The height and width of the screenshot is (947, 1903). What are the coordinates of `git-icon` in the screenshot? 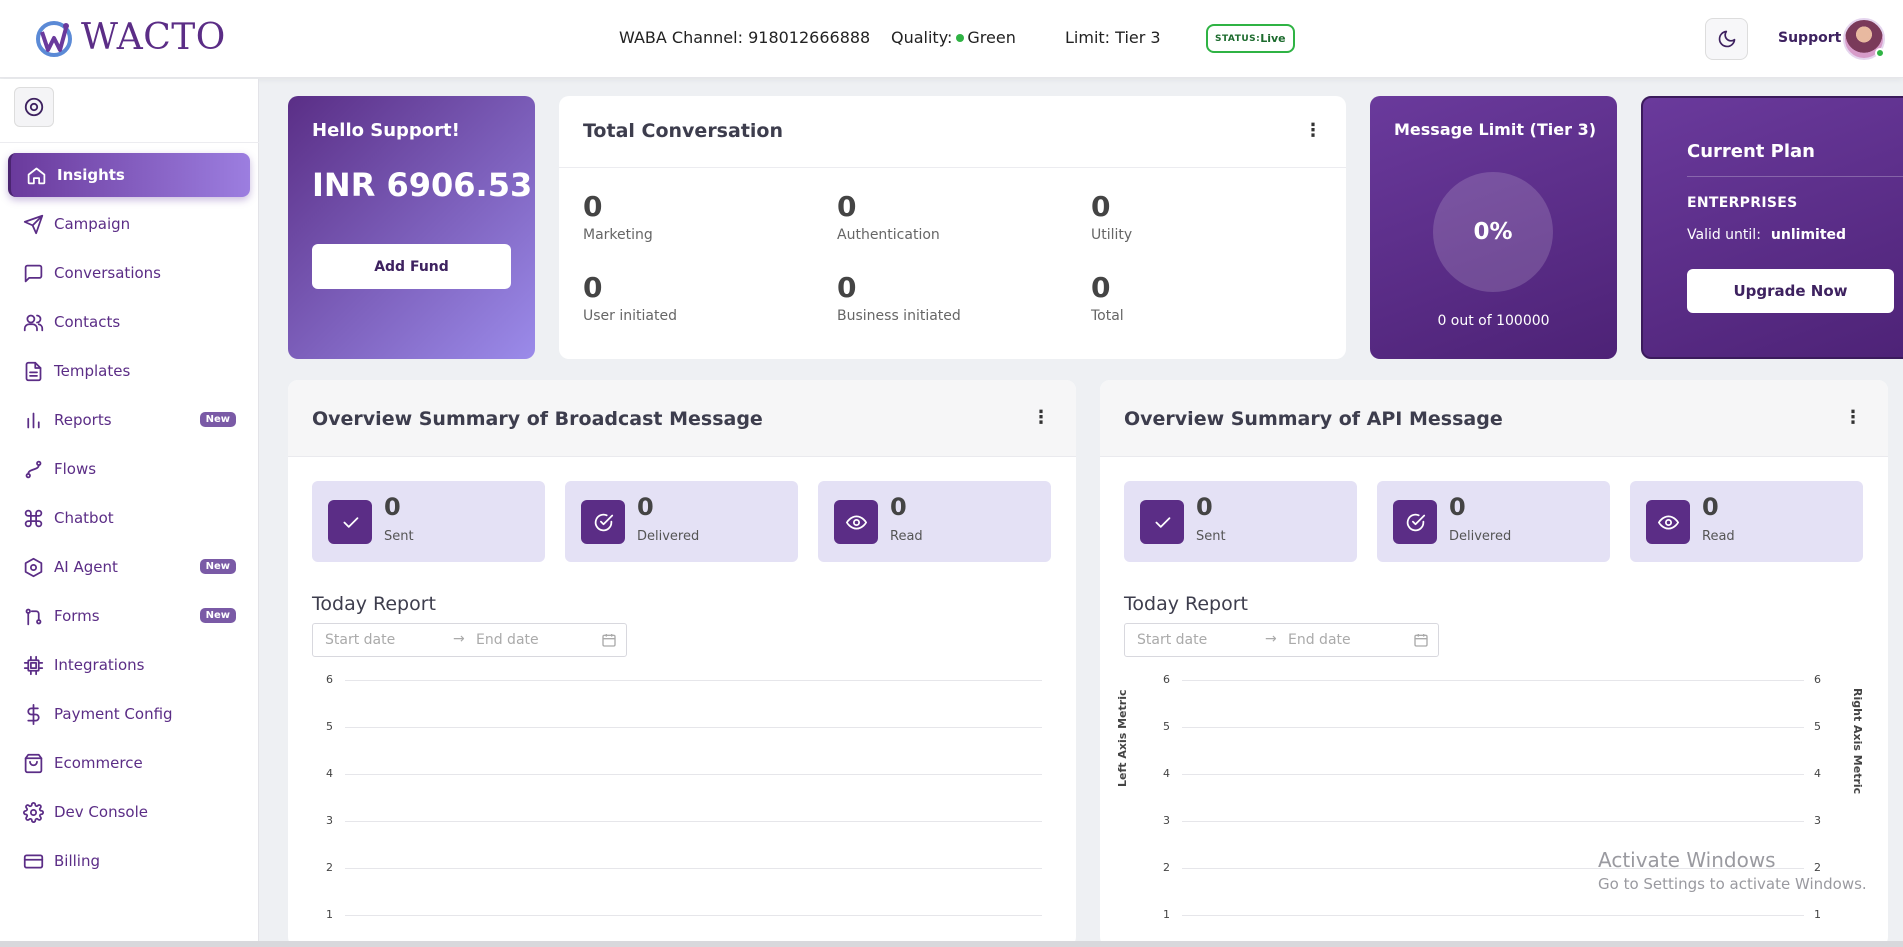 It's located at (33, 616).